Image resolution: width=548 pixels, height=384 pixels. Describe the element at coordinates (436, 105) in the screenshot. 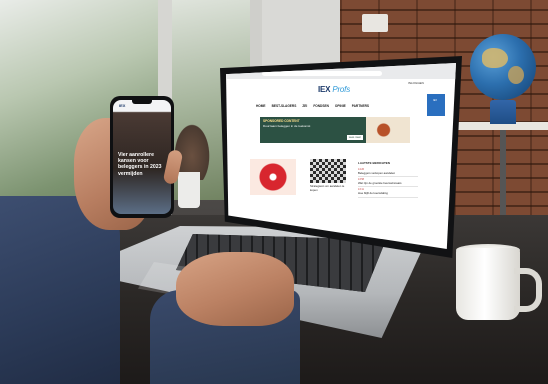

I see `award-badge` at that location.